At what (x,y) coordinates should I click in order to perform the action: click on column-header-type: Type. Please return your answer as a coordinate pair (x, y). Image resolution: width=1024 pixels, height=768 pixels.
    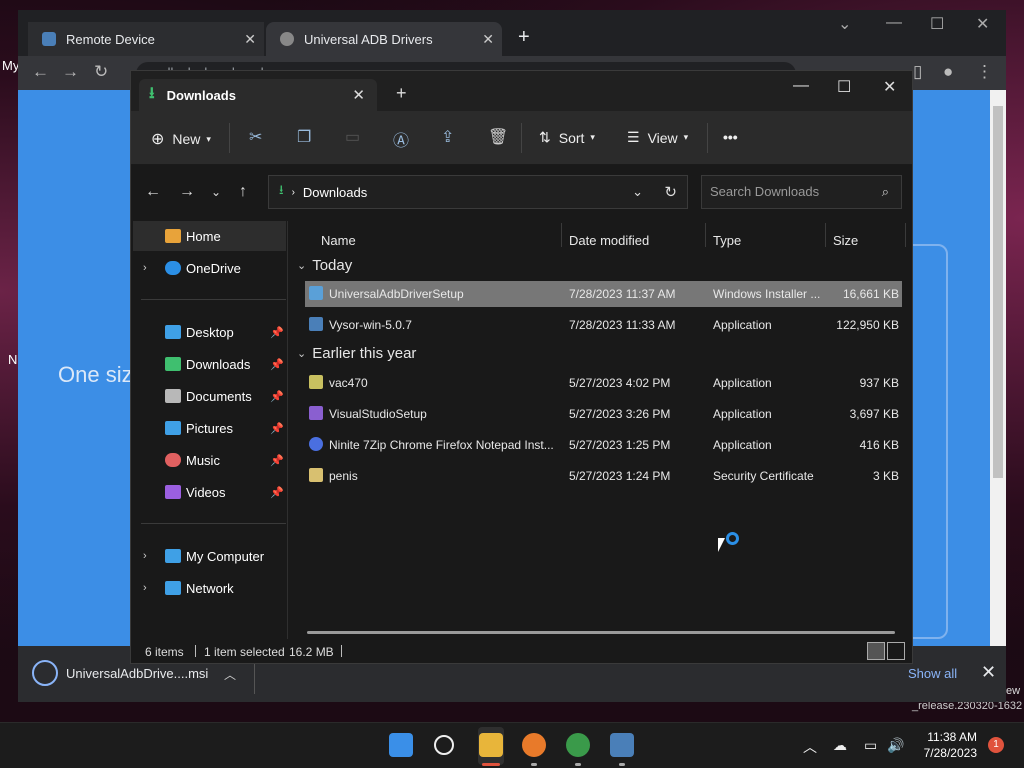
    Looking at the image, I should click on (727, 240).